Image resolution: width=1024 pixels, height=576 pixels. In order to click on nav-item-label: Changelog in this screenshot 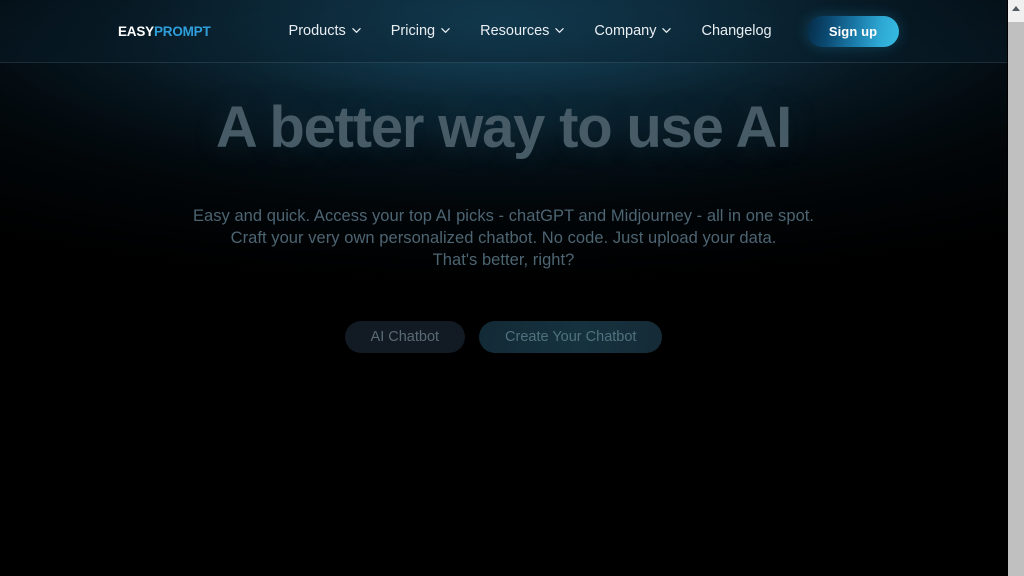, I will do `click(736, 30)`.